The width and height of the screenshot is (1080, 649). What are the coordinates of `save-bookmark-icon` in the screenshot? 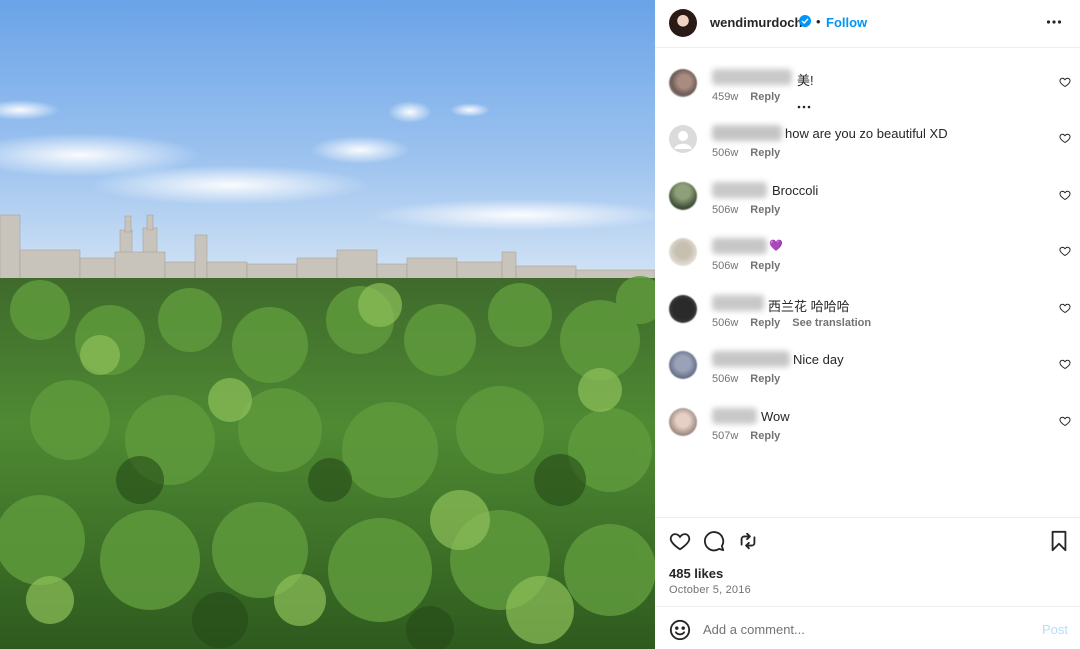 It's located at (1059, 543).